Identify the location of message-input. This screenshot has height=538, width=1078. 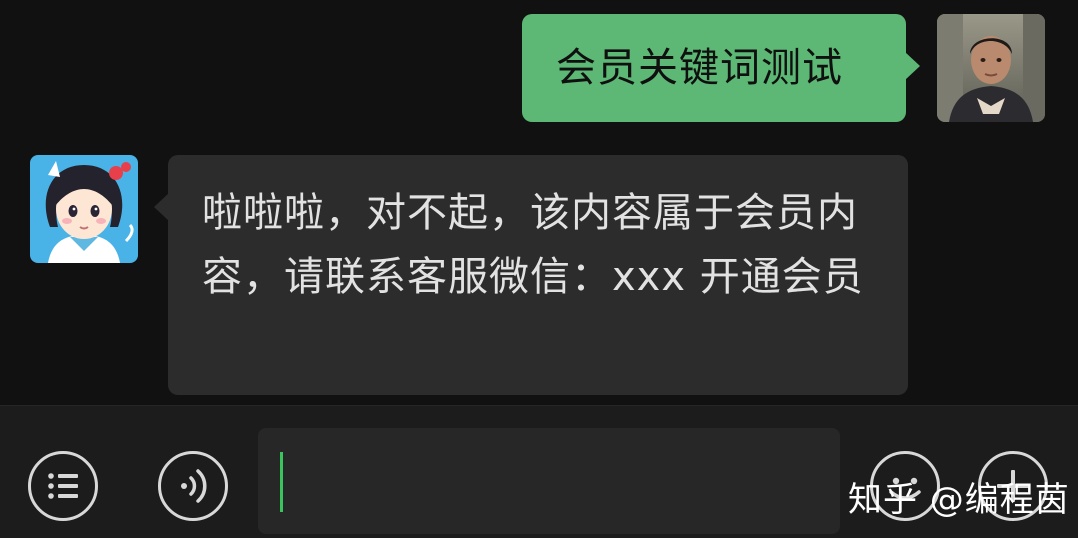
(549, 481).